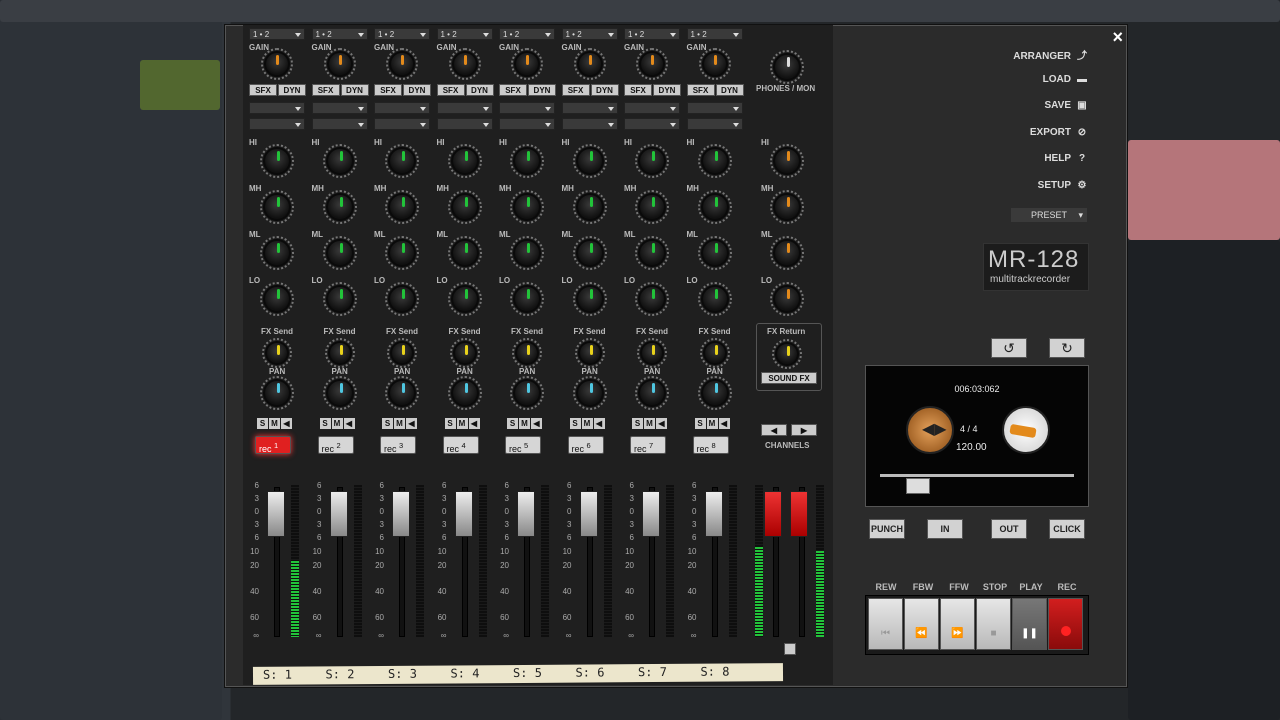 The width and height of the screenshot is (1280, 720). Describe the element at coordinates (787, 253) in the screenshot. I see `fx-return-ml-knob` at that location.